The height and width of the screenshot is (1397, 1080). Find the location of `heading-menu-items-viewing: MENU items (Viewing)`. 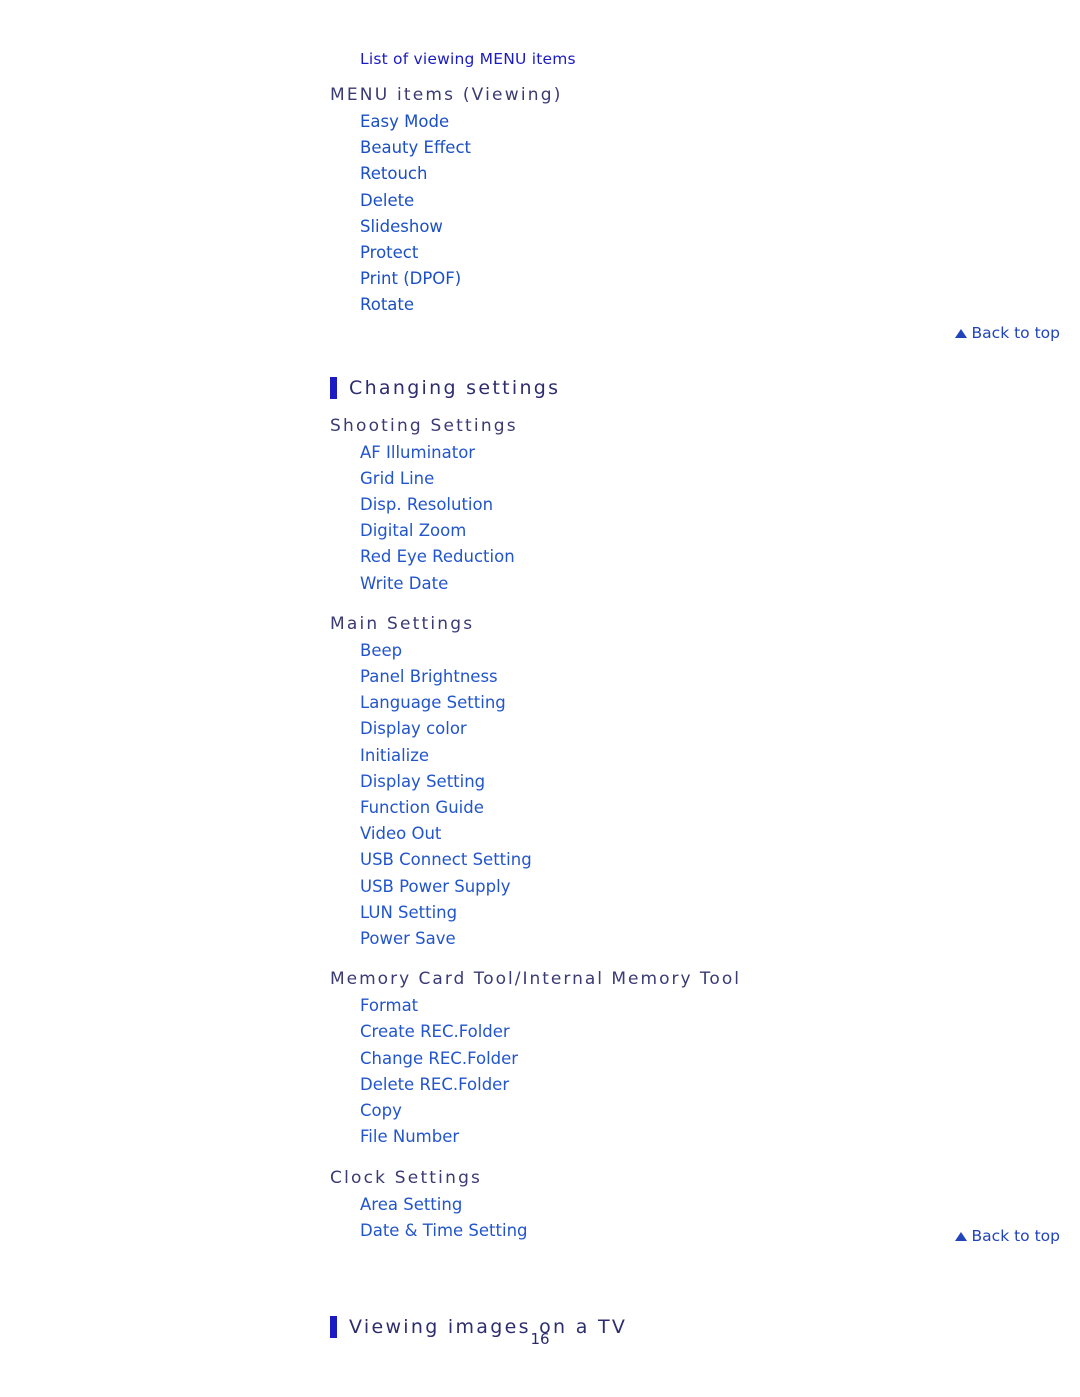

heading-menu-items-viewing: MENU items (Viewing) is located at coordinates (446, 95).